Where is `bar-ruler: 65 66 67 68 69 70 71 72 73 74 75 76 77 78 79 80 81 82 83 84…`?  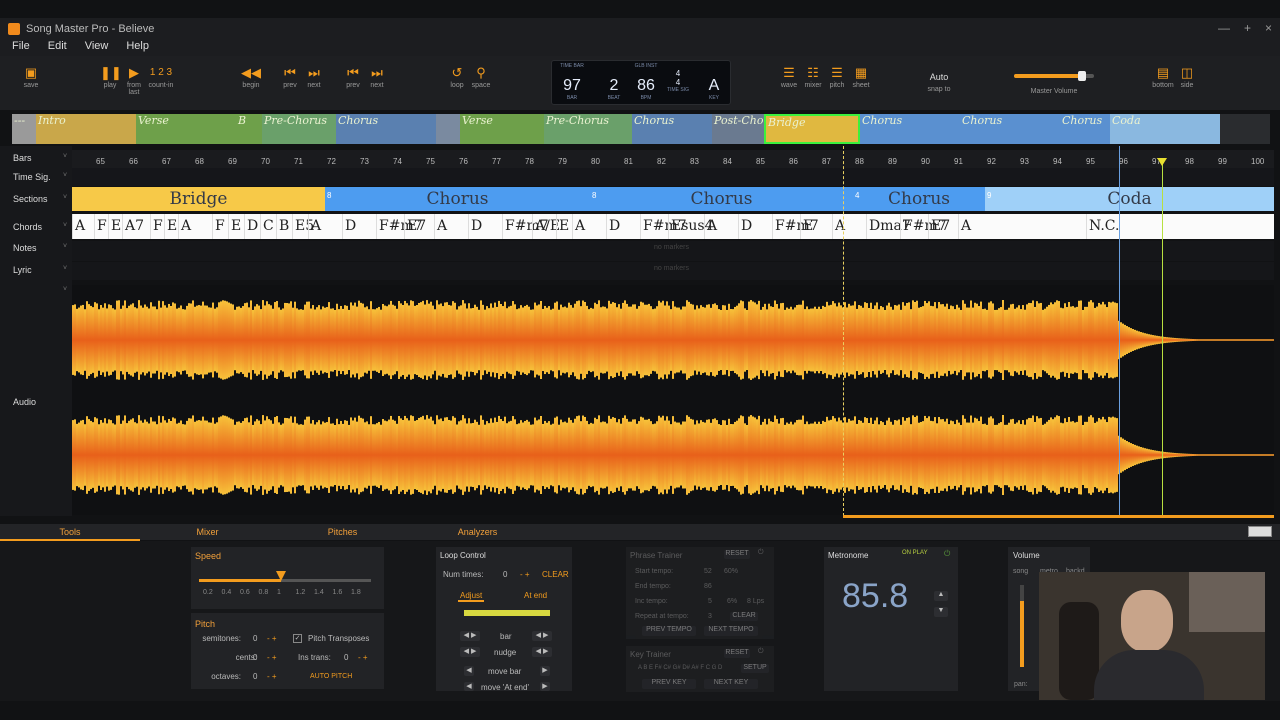 bar-ruler: 65 66 67 68 69 70 71 72 73 74 75 76 77 78 79 80 81 82 83 84… is located at coordinates (673, 159).